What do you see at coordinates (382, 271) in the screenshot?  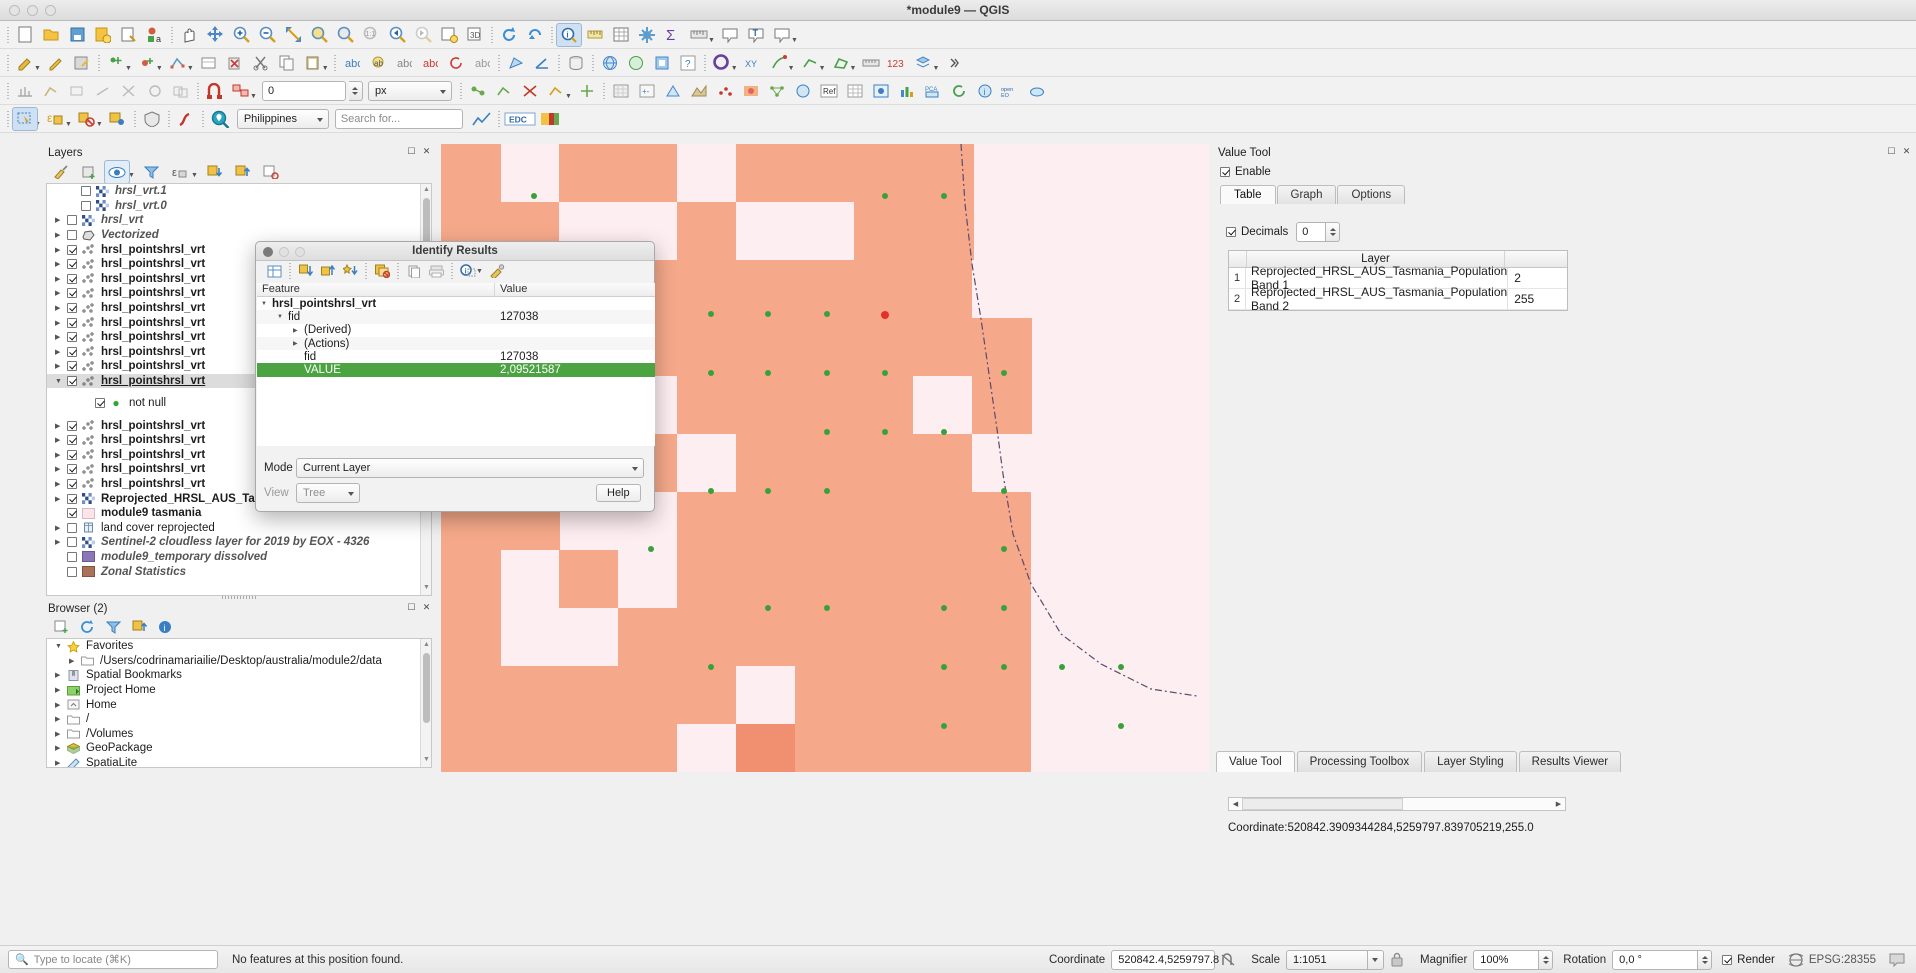 I see `clear-results-icon` at bounding box center [382, 271].